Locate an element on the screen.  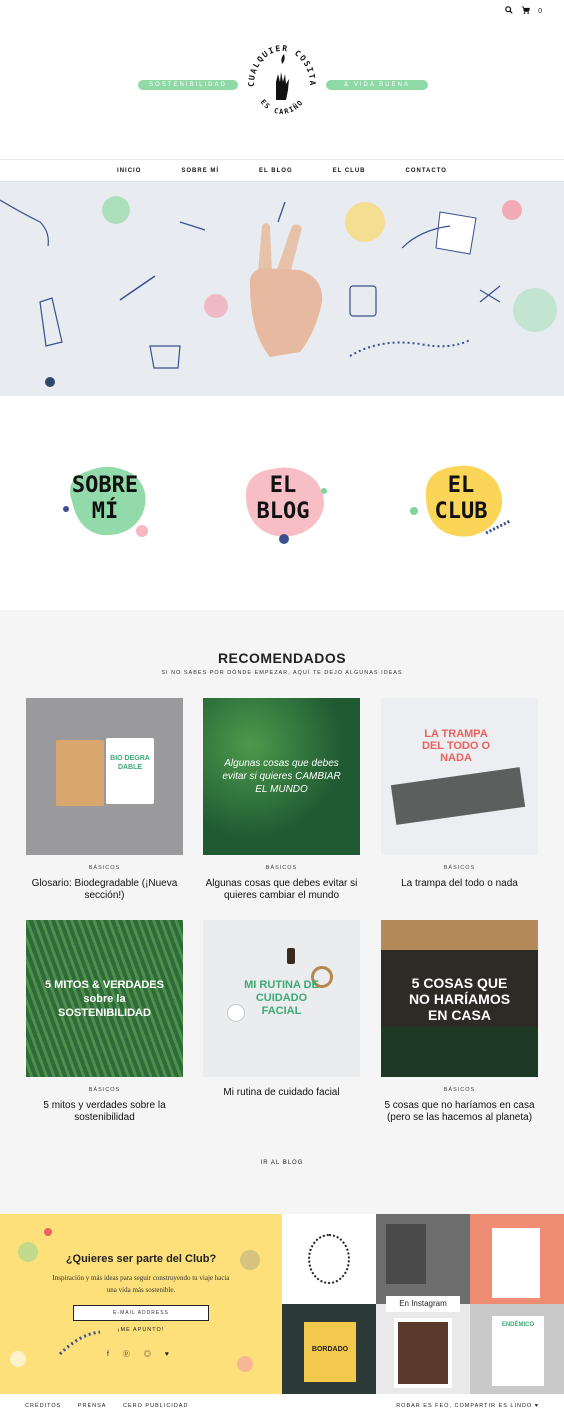
post-title: La trampa del todo o nada is located at coordinates (459, 884).